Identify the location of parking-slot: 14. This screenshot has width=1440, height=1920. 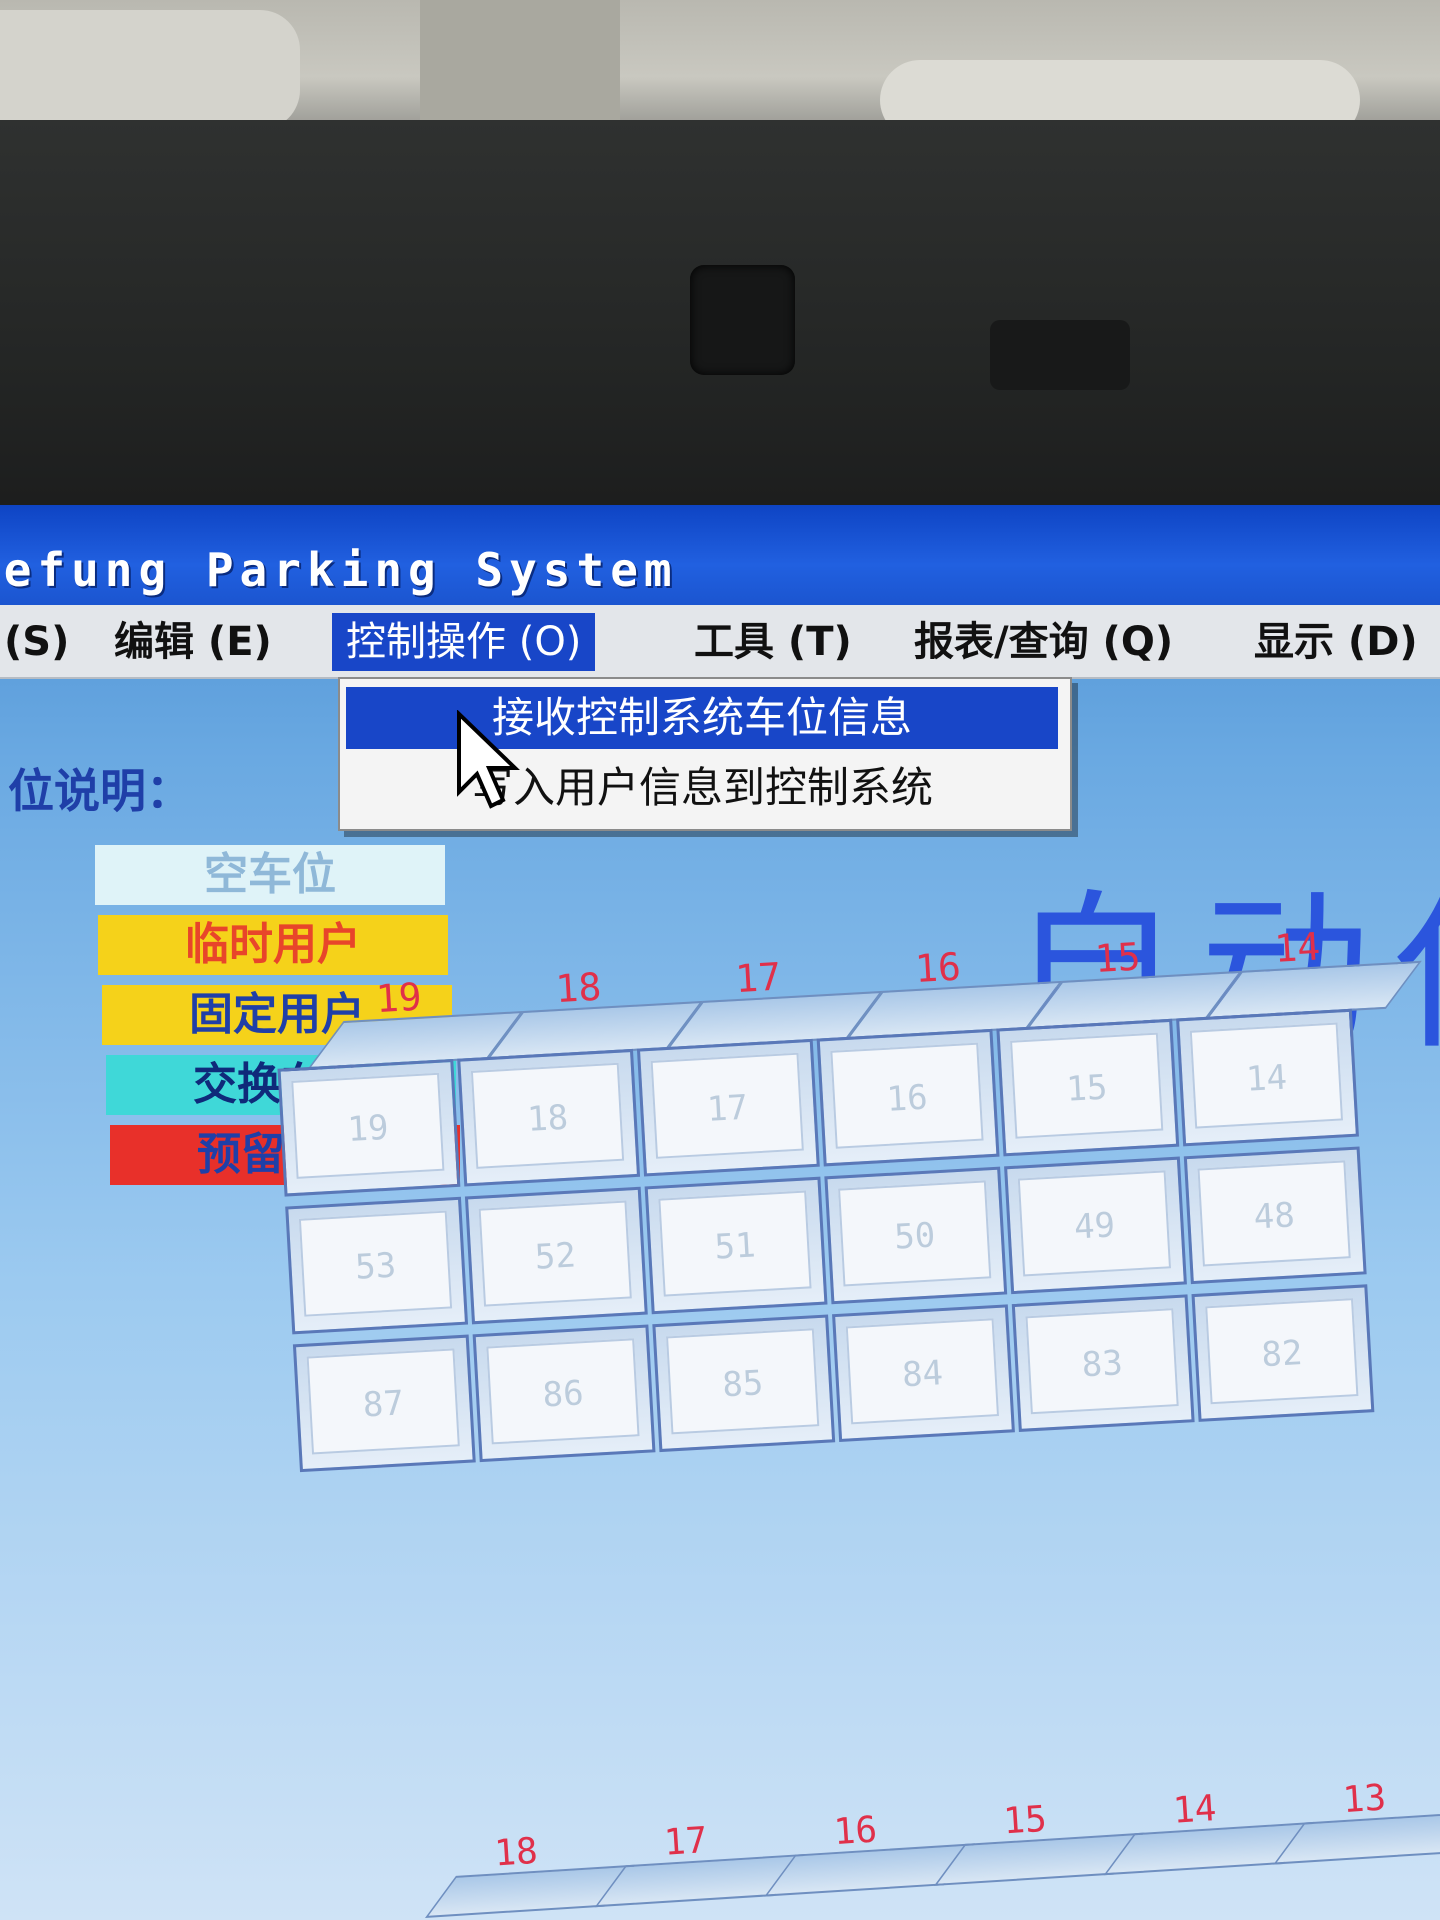
(1267, 1077).